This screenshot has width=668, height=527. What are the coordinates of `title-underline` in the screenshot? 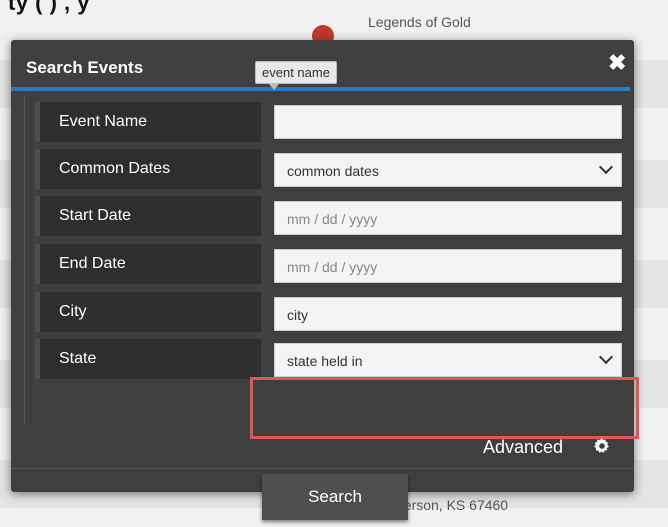 It's located at (320, 89).